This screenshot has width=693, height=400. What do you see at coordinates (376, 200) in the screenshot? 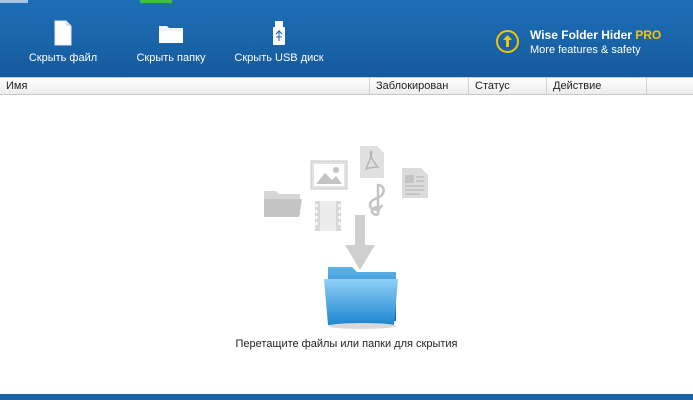
I see `music-icon` at bounding box center [376, 200].